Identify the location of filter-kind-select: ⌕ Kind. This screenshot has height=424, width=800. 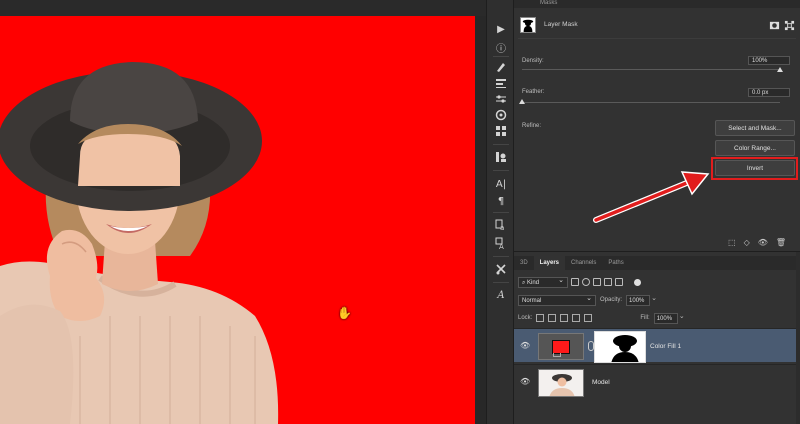
(543, 282).